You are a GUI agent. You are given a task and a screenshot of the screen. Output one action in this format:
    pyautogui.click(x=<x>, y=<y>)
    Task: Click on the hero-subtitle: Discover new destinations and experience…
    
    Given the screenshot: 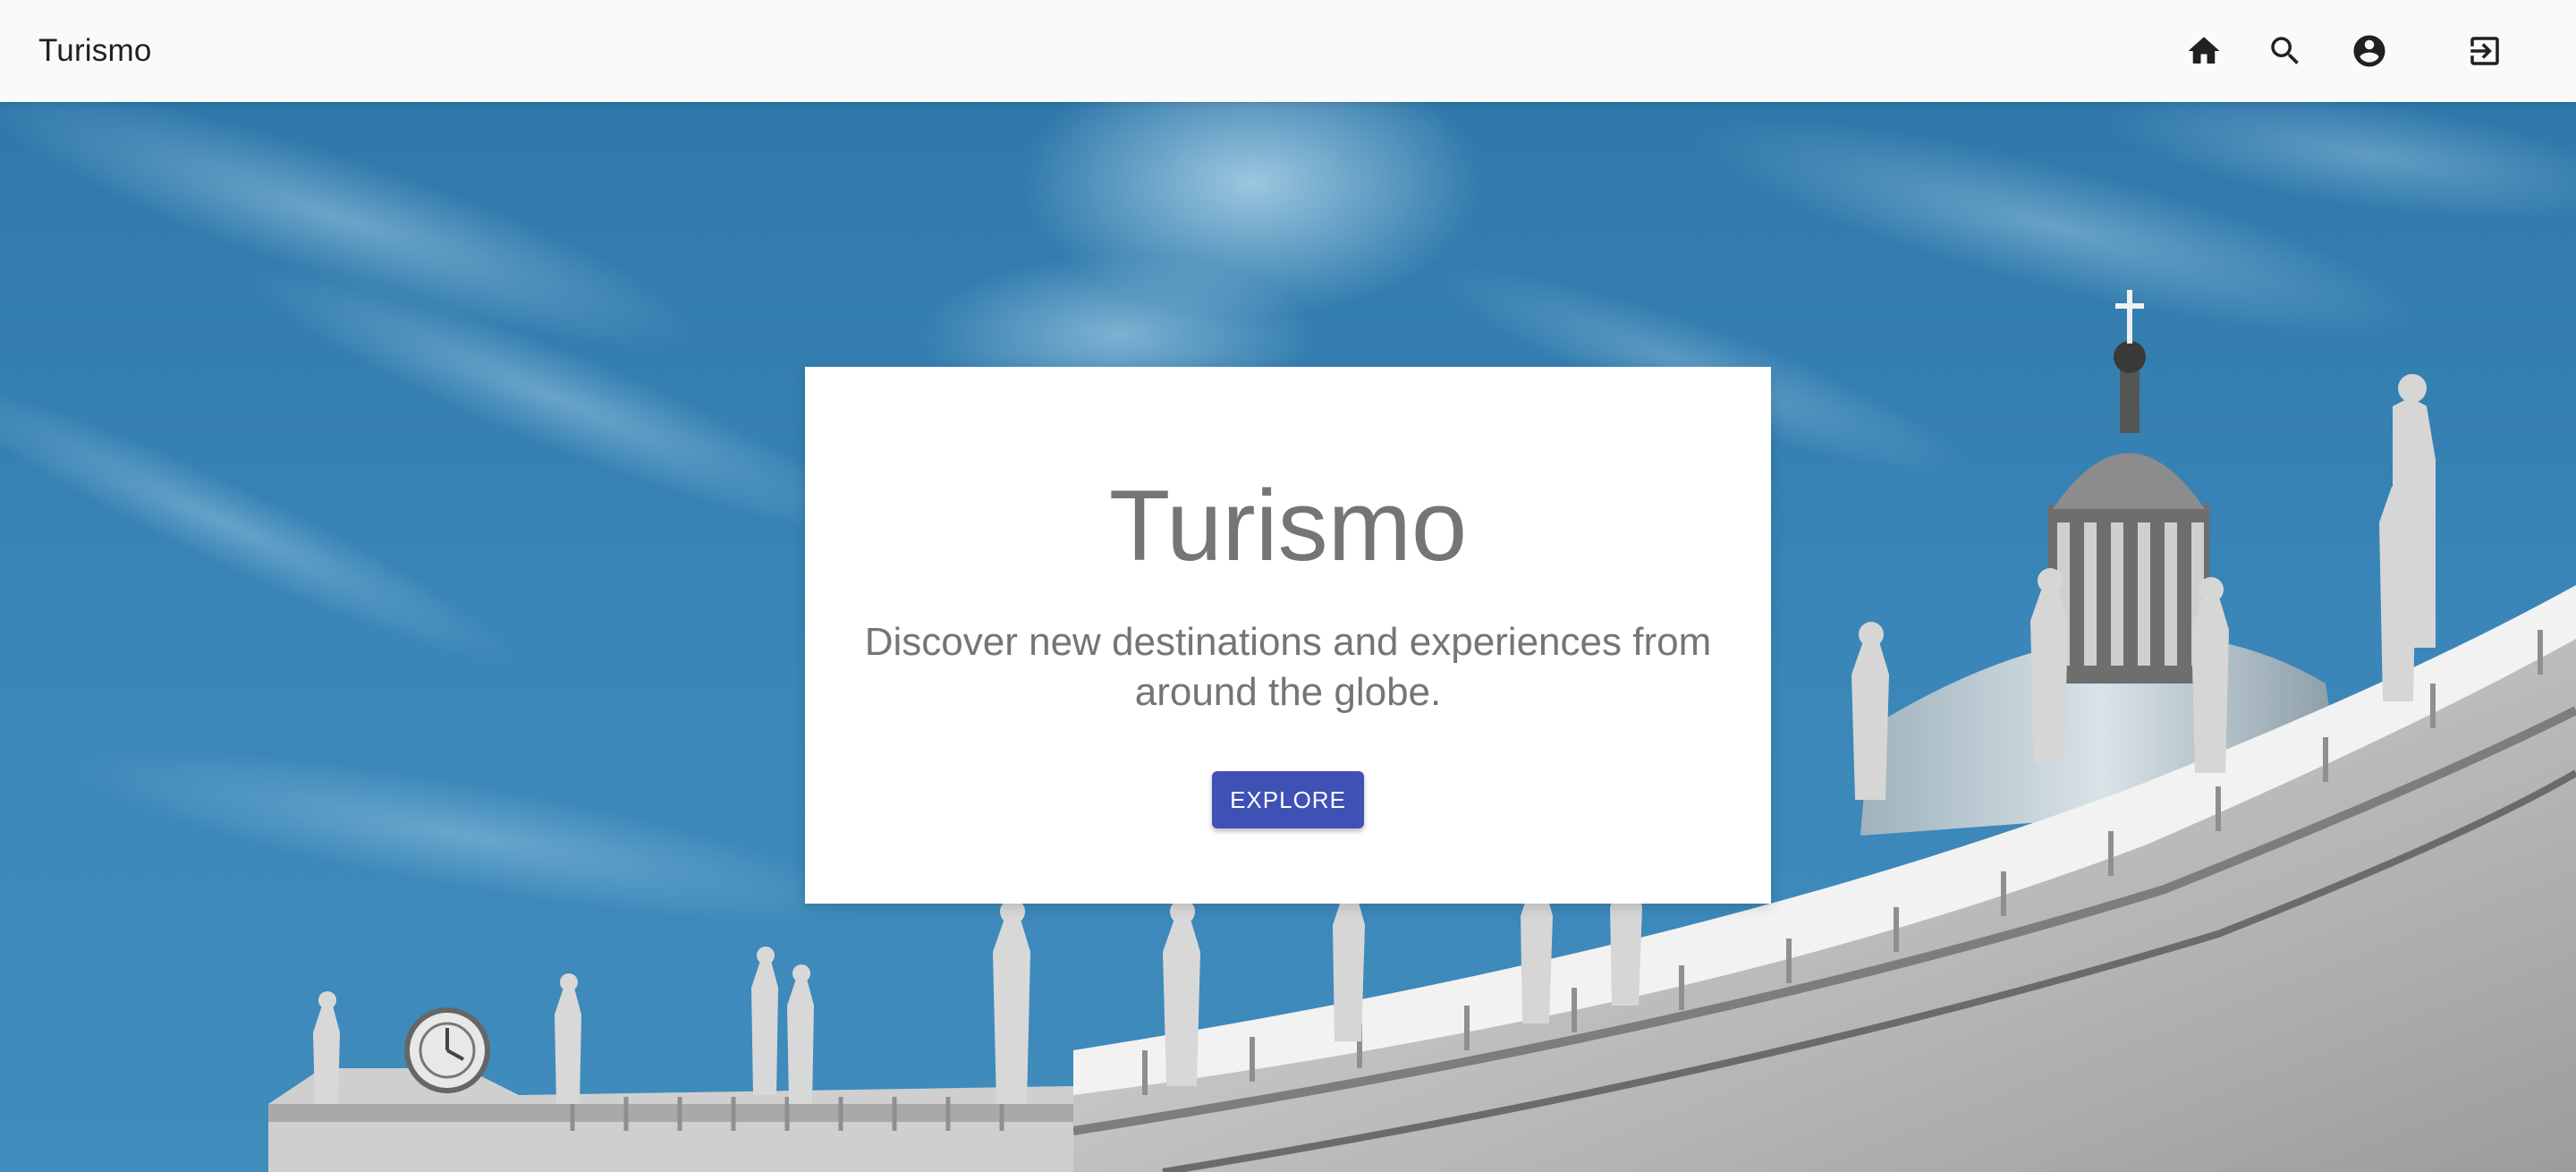 What is the action you would take?
    pyautogui.click(x=1288, y=667)
    